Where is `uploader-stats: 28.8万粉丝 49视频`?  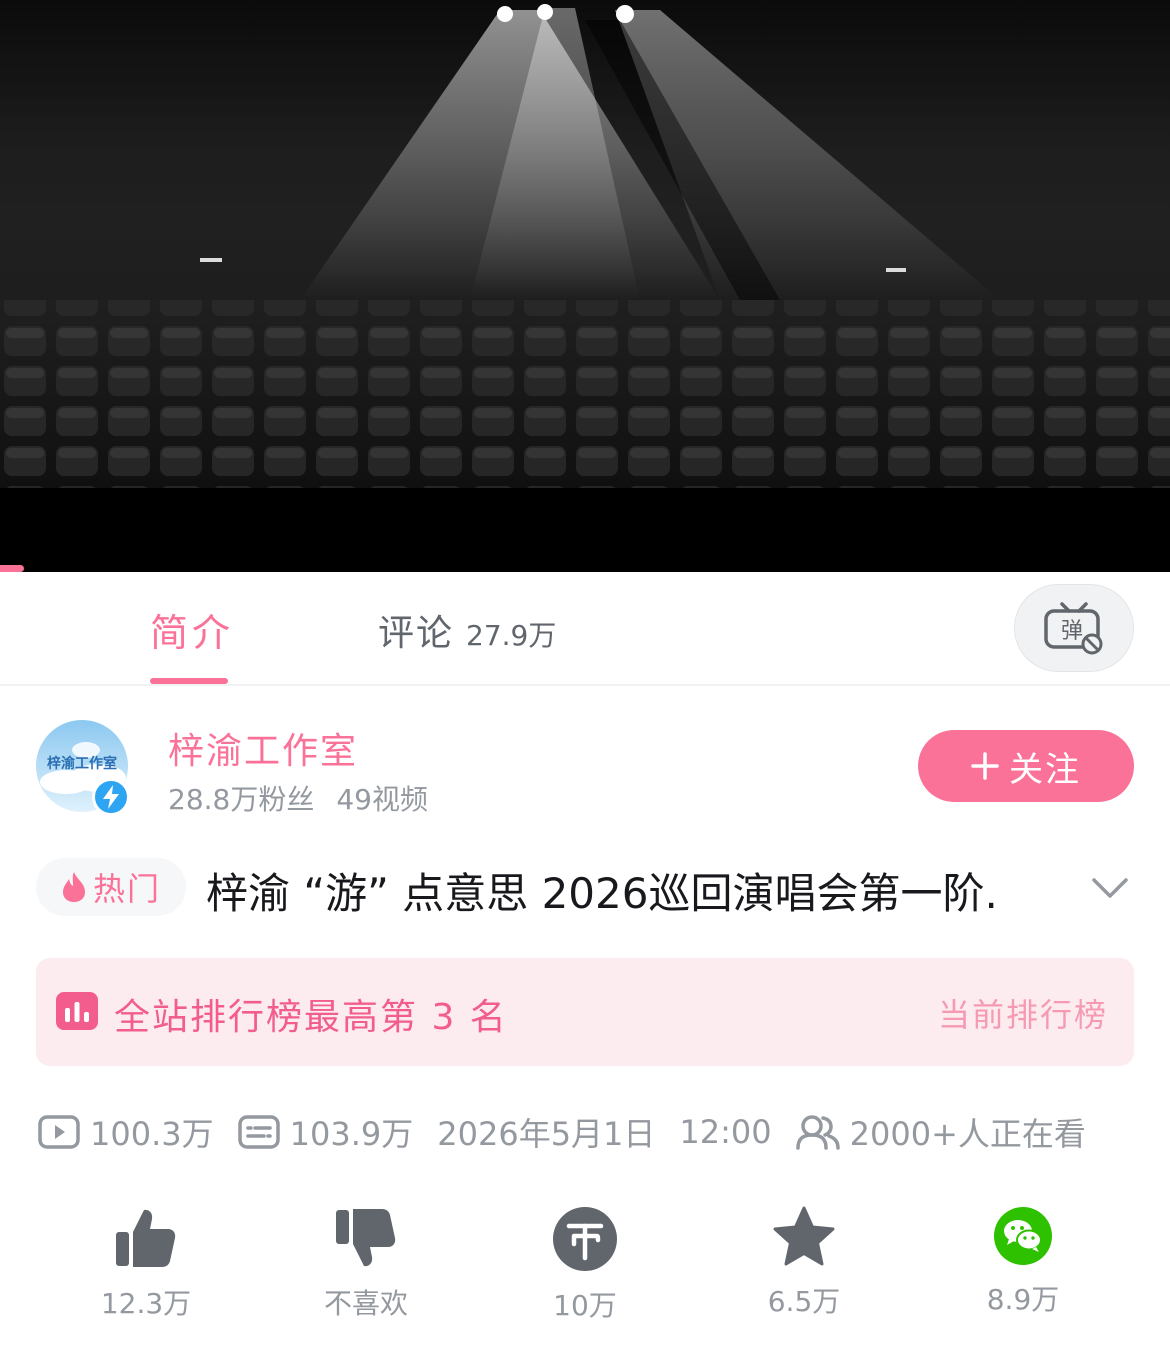 uploader-stats: 28.8万粉丝 49视频 is located at coordinates (298, 798).